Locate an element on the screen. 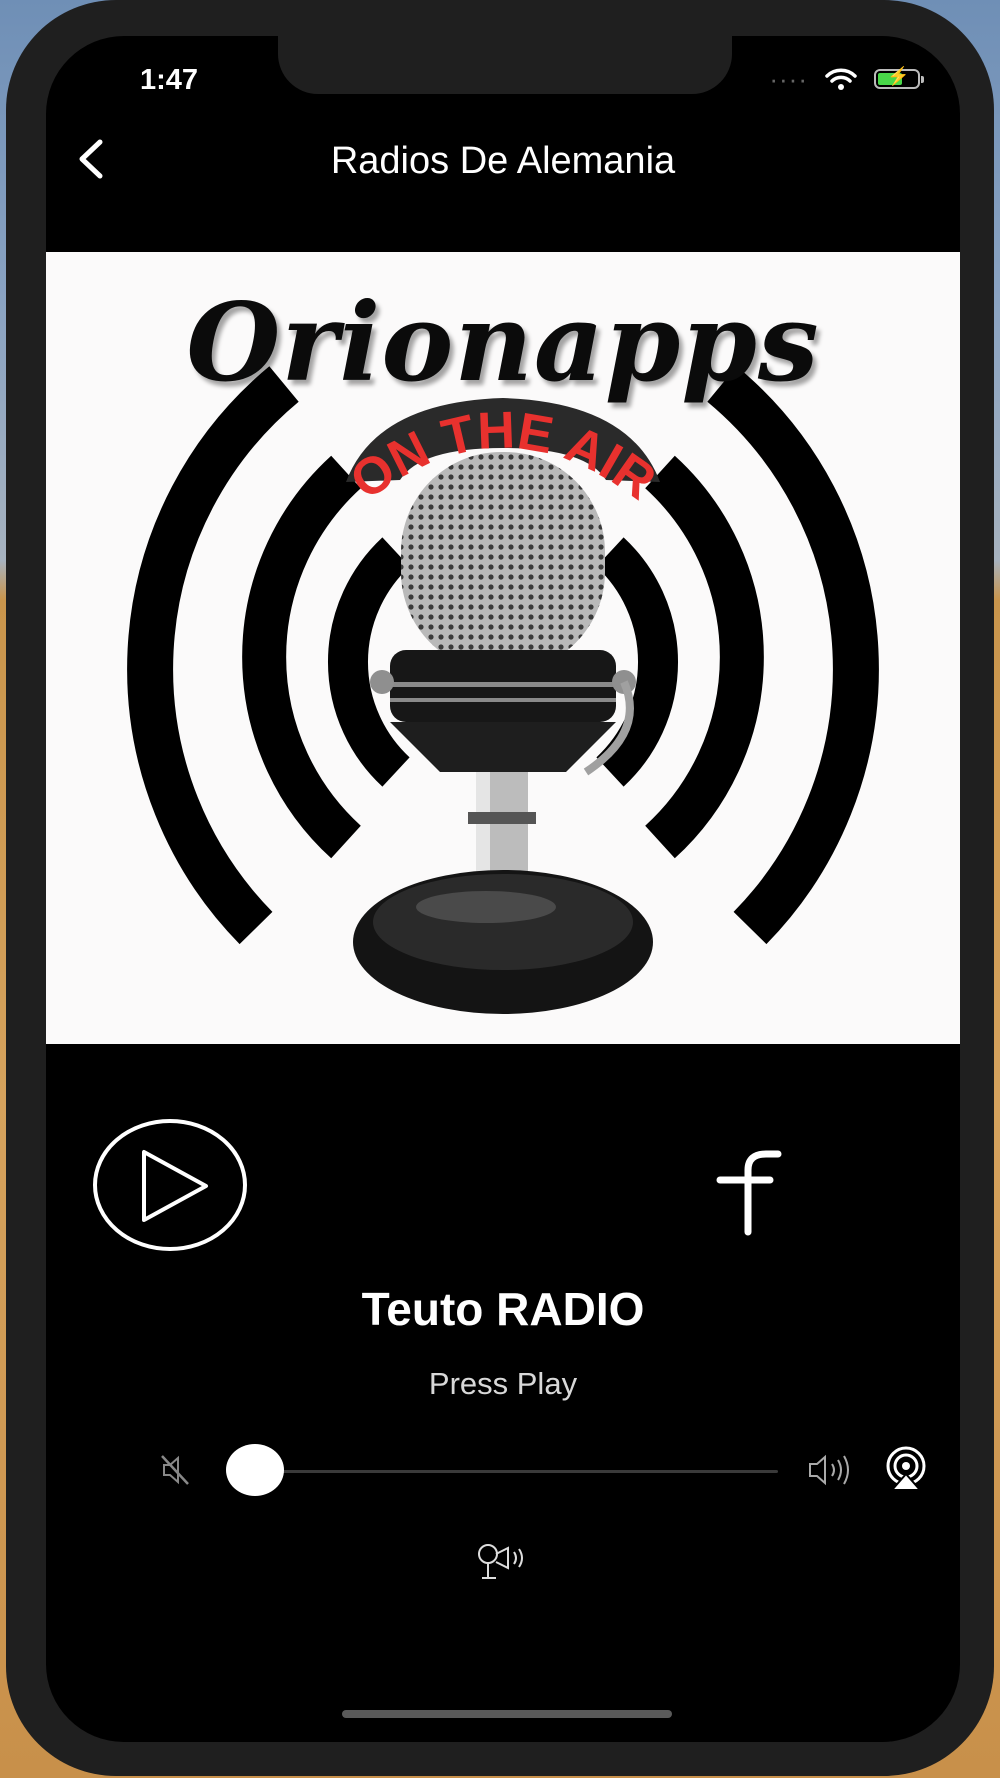 The image size is (1000, 1778). page-title: Radios De Alemania is located at coordinates (503, 161).